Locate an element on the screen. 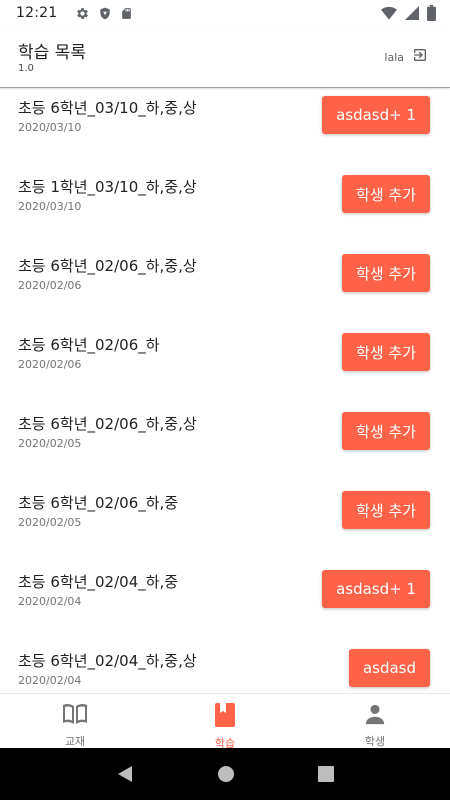  item-title: 초등 6학년_02/04_하,중,상 is located at coordinates (107, 661).